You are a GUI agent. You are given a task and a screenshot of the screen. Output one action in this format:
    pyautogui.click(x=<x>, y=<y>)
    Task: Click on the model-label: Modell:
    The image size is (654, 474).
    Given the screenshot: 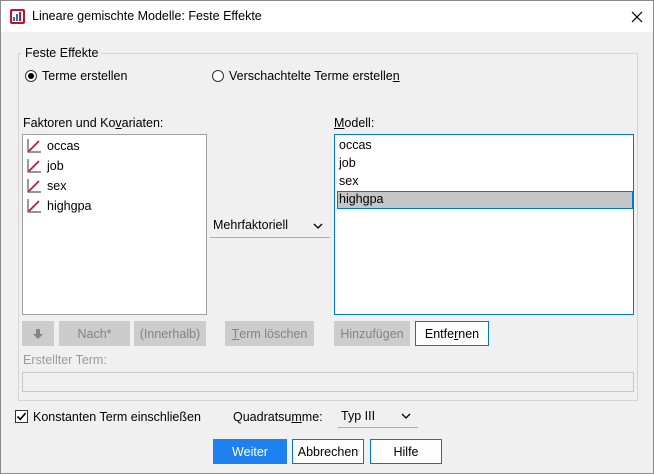 What is the action you would take?
    pyautogui.click(x=354, y=123)
    